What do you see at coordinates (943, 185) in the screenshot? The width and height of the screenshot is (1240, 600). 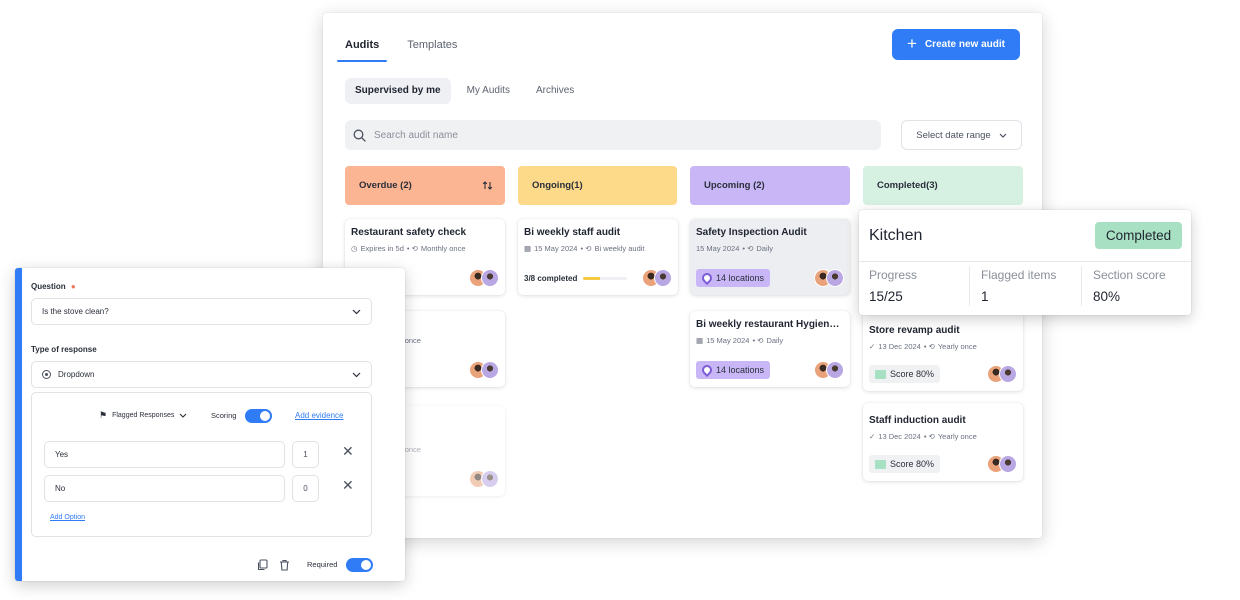 I see `column-completed: Completed(3)` at bounding box center [943, 185].